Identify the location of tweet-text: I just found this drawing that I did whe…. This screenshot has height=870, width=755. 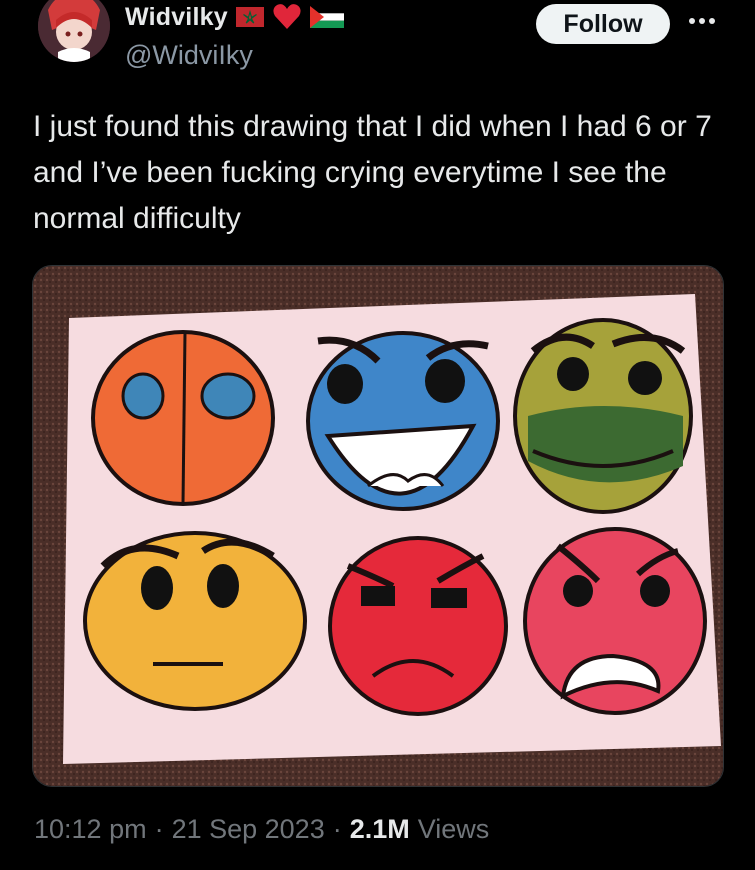
(372, 172).